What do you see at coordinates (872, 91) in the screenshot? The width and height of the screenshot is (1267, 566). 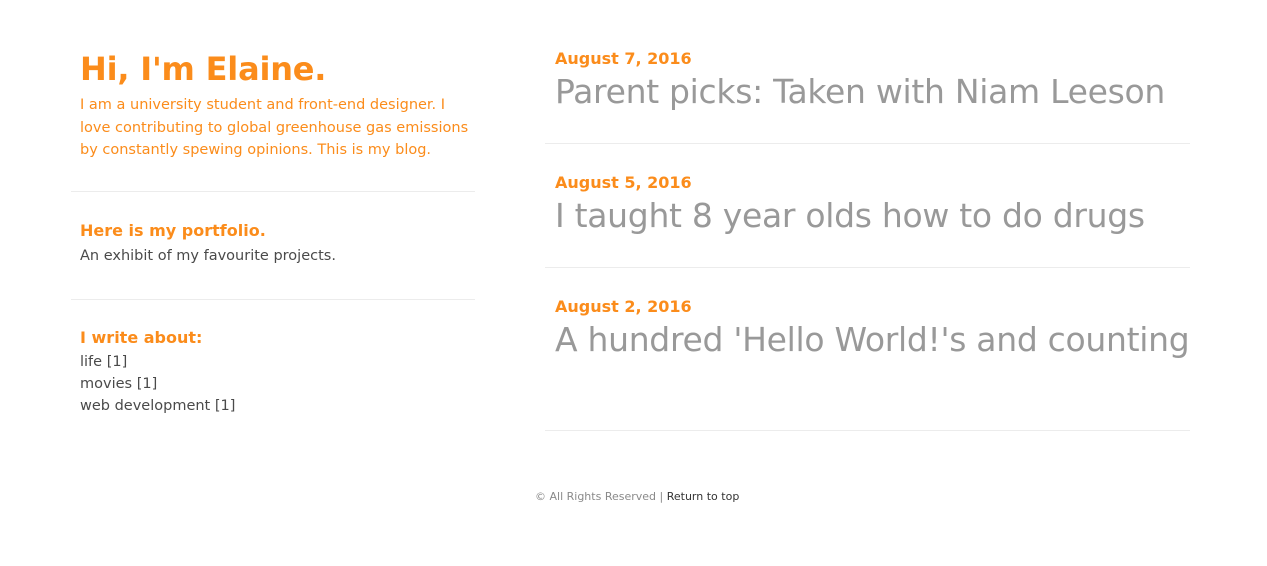 I see `post-title-link: Parent picks: Taken with Niam Leeson` at bounding box center [872, 91].